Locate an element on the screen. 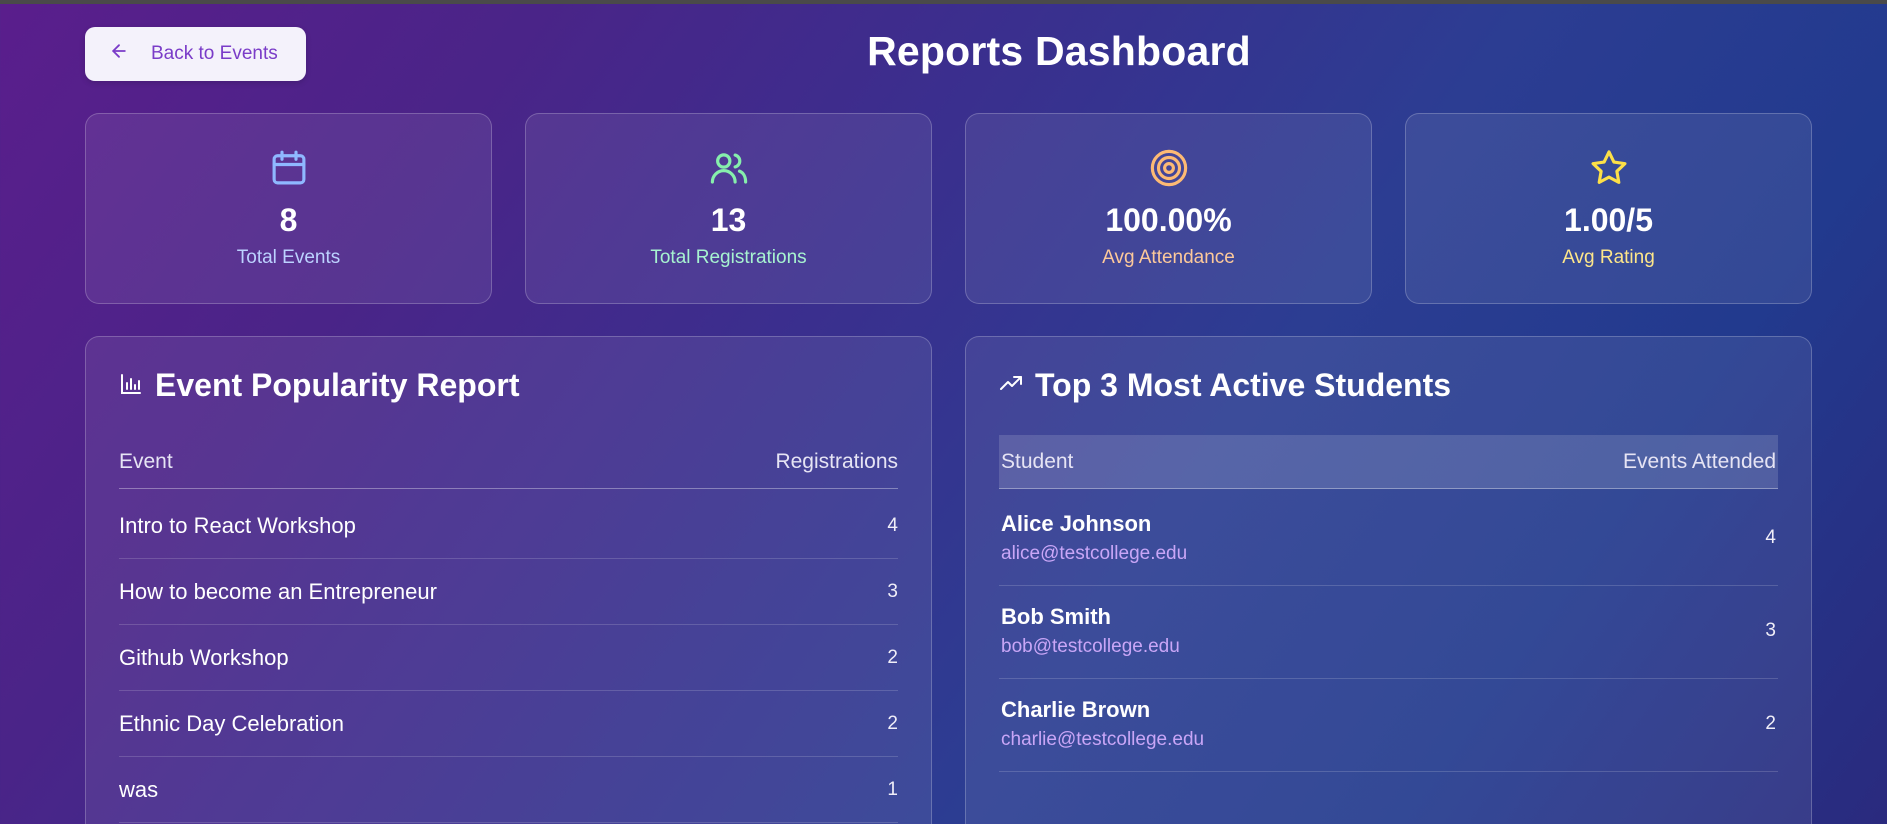  top-students-title: Top 3 Most Active Students is located at coordinates (1225, 385).